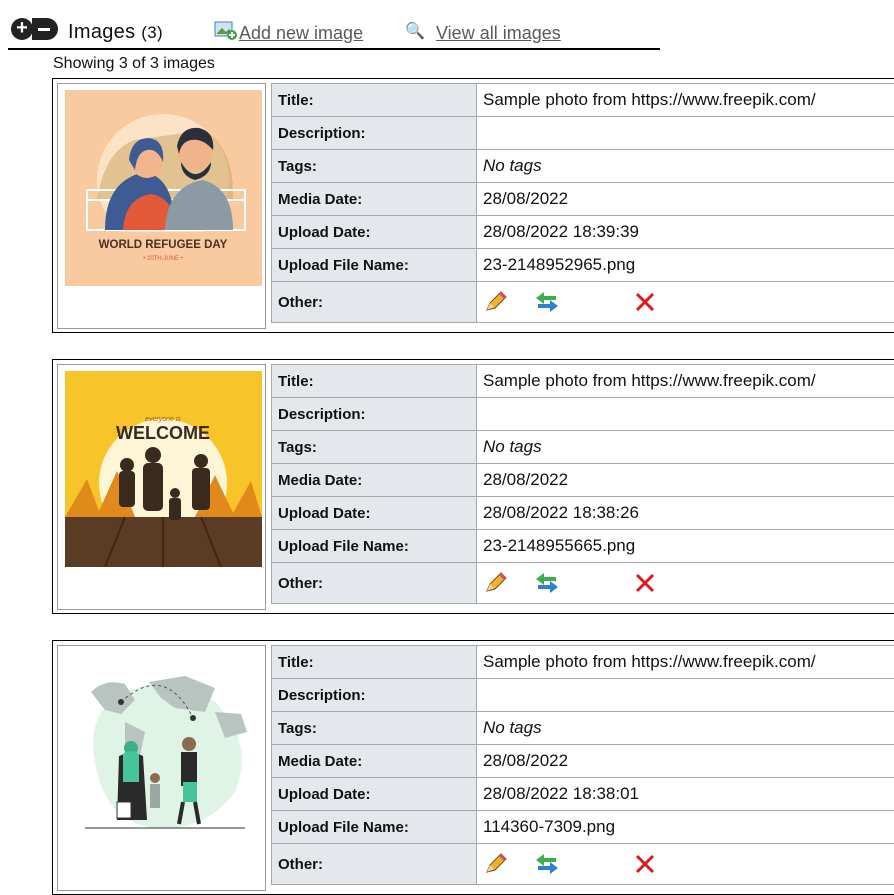 This screenshot has height=895, width=894. What do you see at coordinates (685, 794) in the screenshot?
I see `upload-date-value: 28/08/2022 18:38:01` at bounding box center [685, 794].